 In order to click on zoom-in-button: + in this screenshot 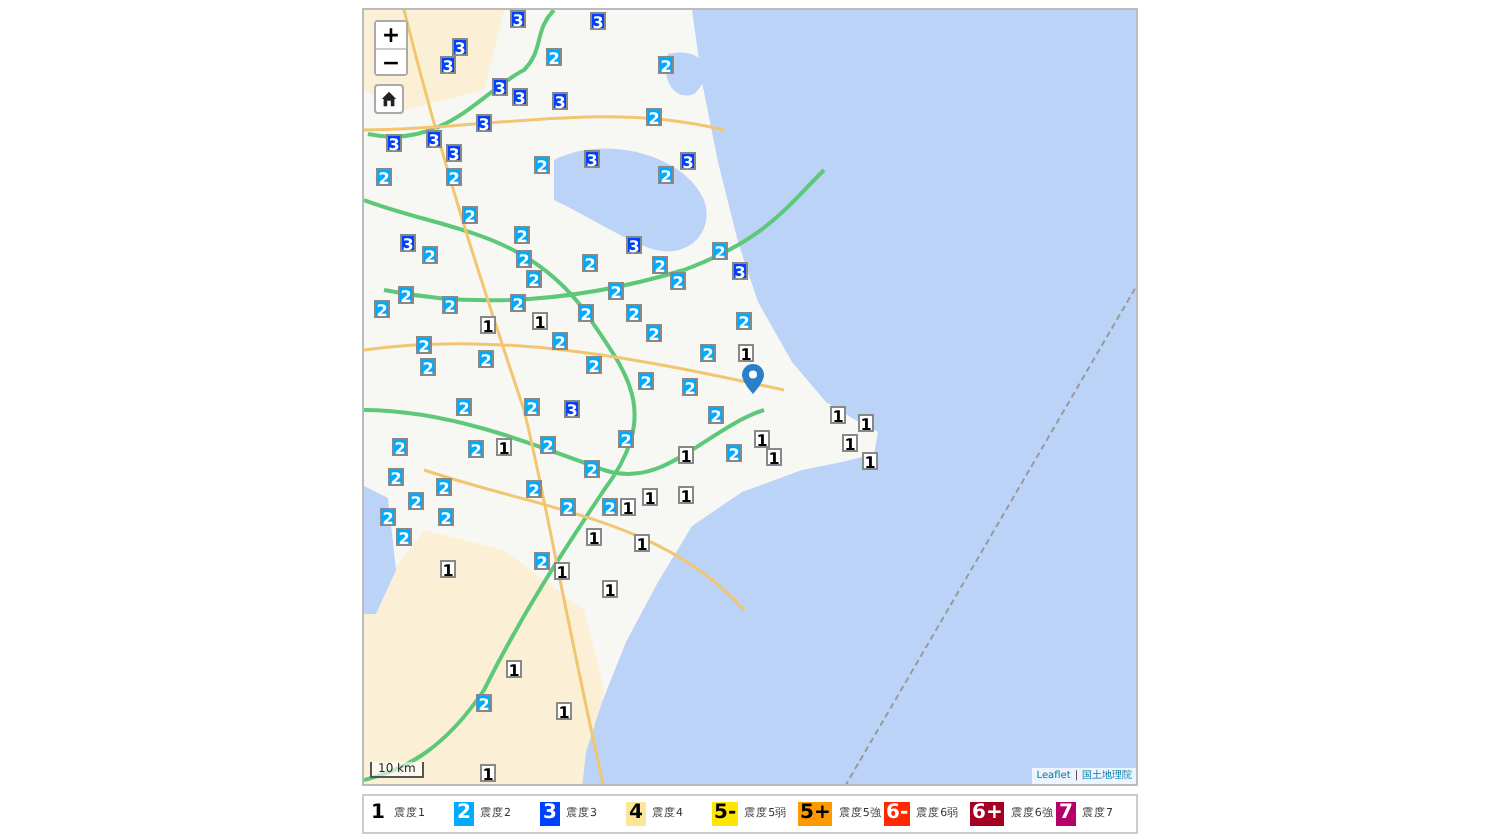, I will do `click(391, 35)`.